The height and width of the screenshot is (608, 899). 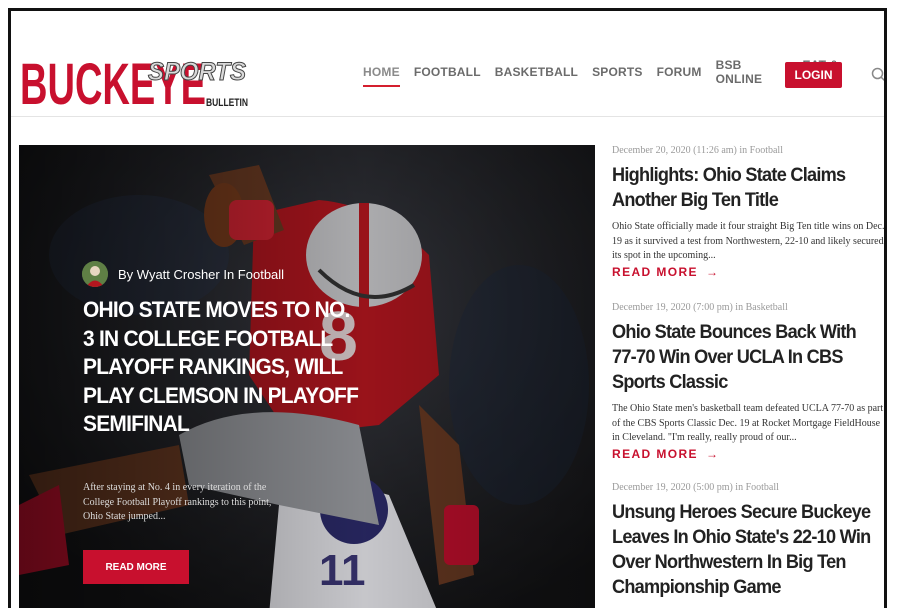 What do you see at coordinates (695, 487) in the screenshot?
I see `post-meta: December 19, 2020 (5:00 pm) in Football` at bounding box center [695, 487].